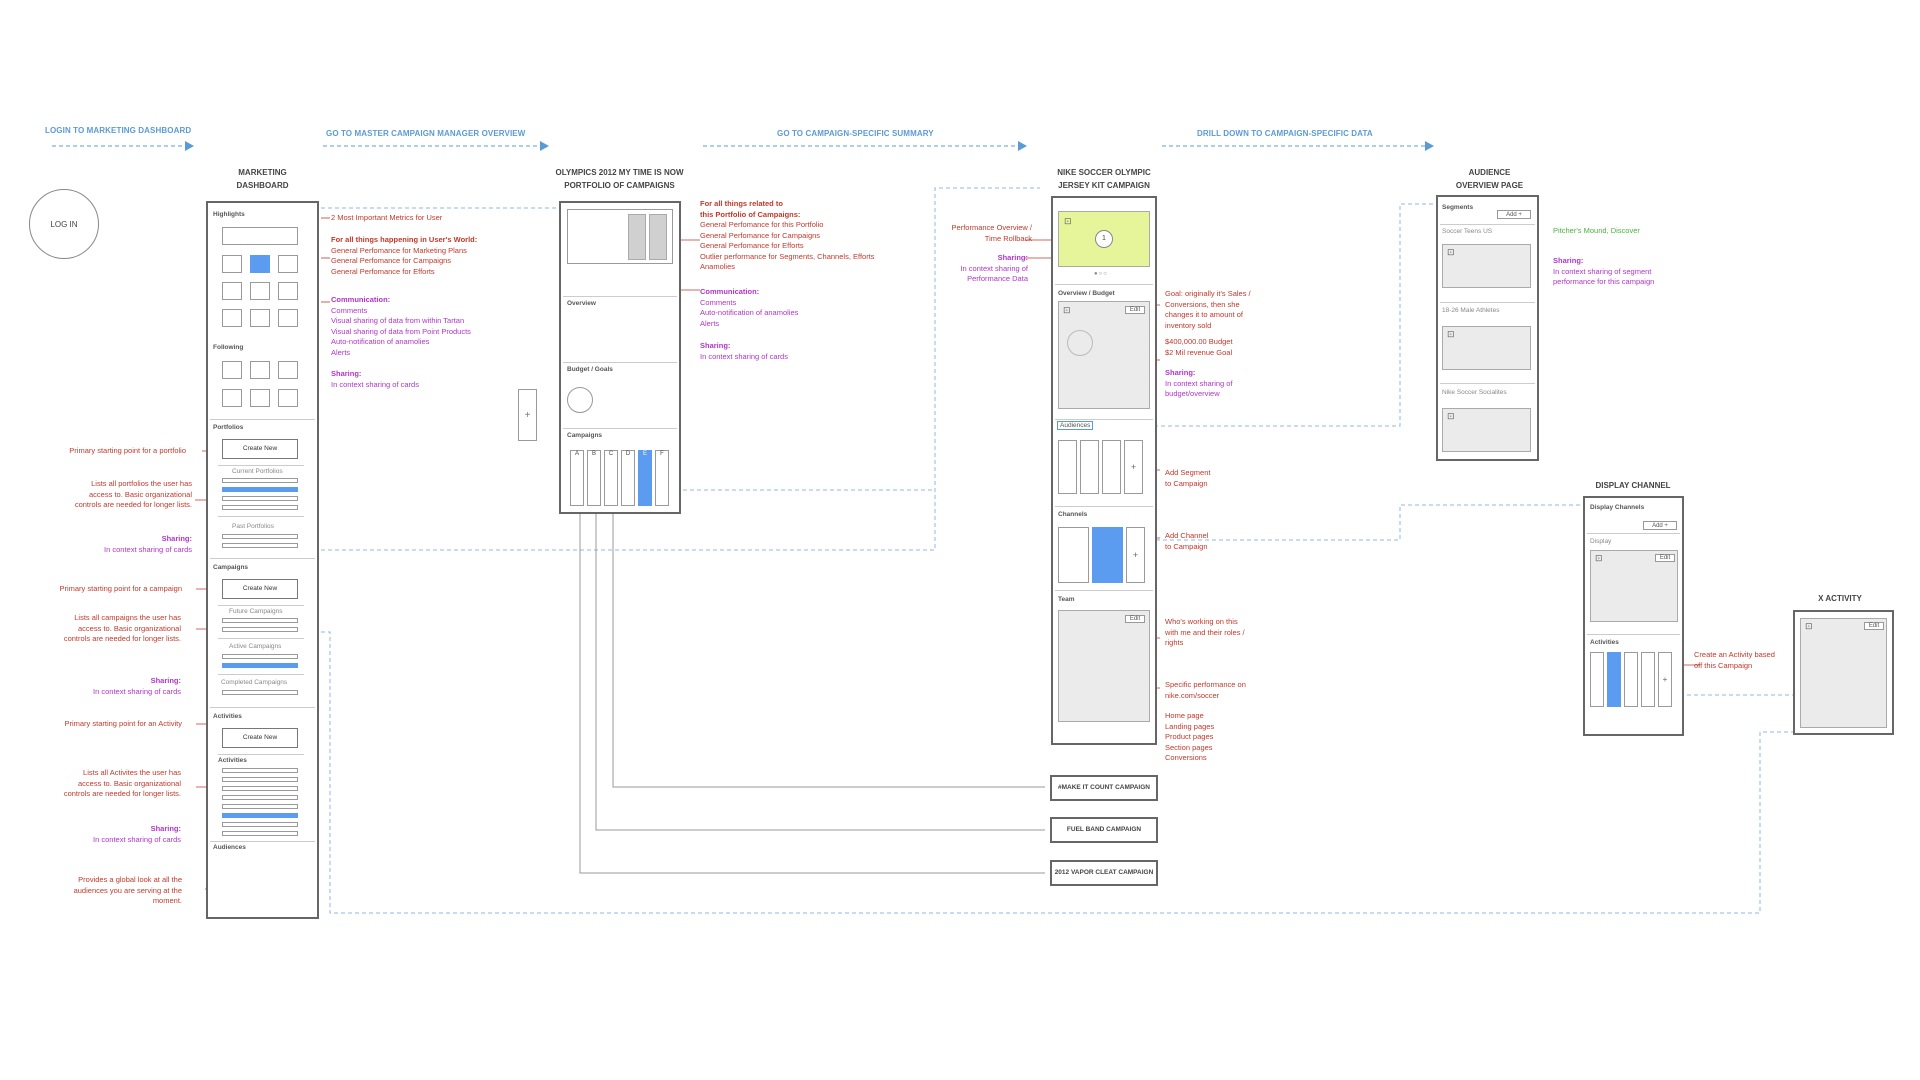 The image size is (1920, 1080). I want to click on vapor-cleat-campaign-button: 2012 VAPOR CLEAT CAMPAIGN, so click(1104, 873).